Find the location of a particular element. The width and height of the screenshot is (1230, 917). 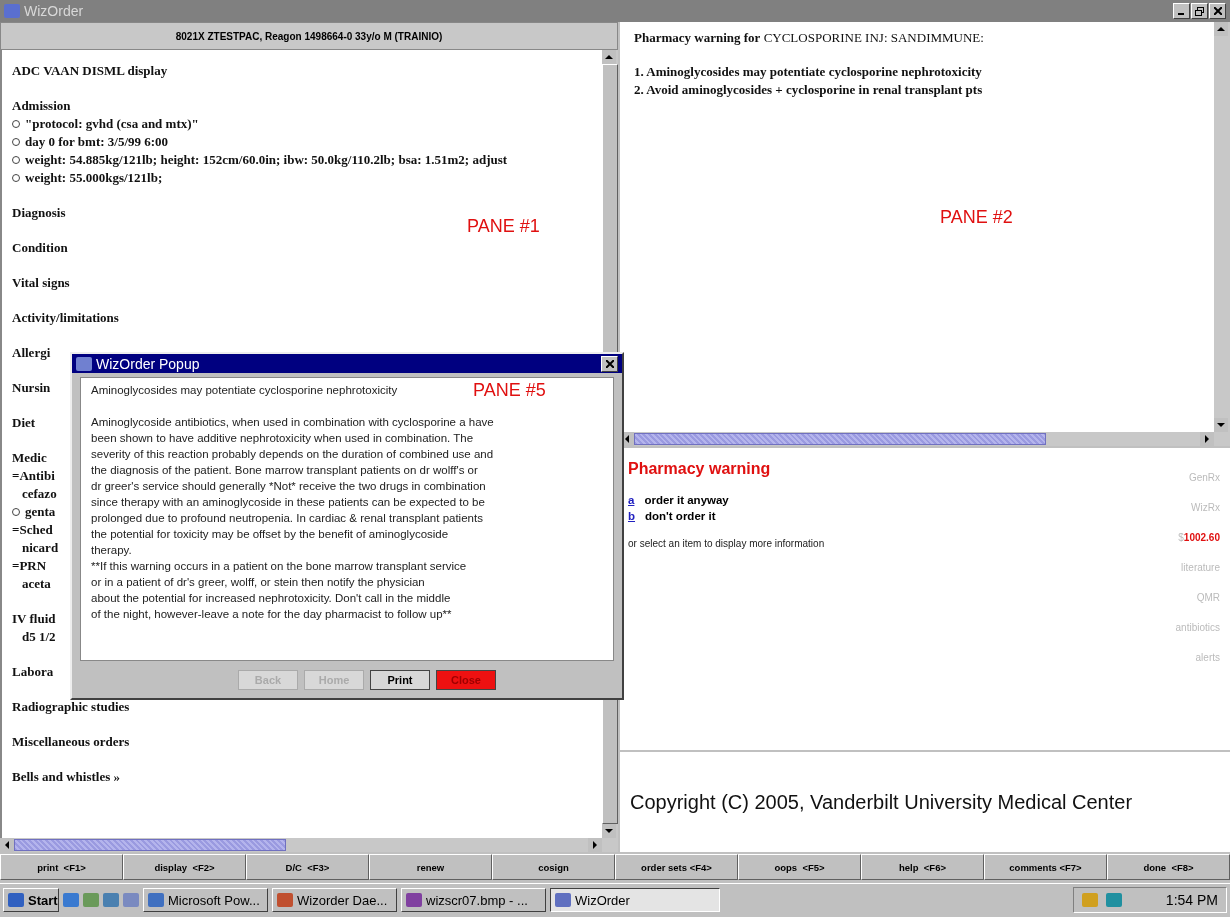

popup-text: of the night, however-leave a note for the day pharmacist to follow up** is located at coordinates (272, 614).